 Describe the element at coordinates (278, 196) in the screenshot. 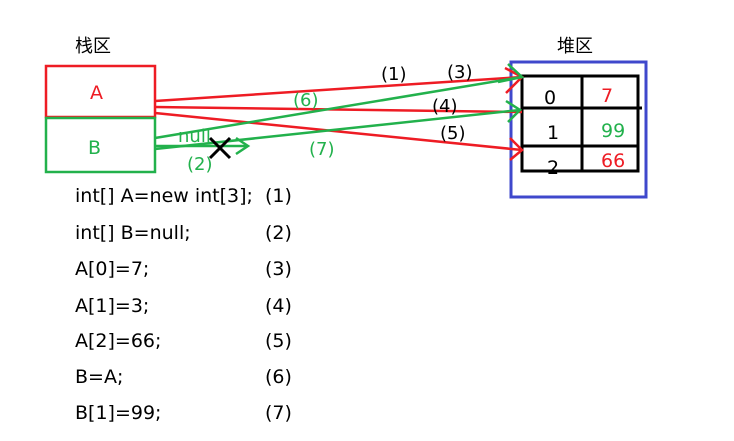

I see `code-step: (1)` at that location.